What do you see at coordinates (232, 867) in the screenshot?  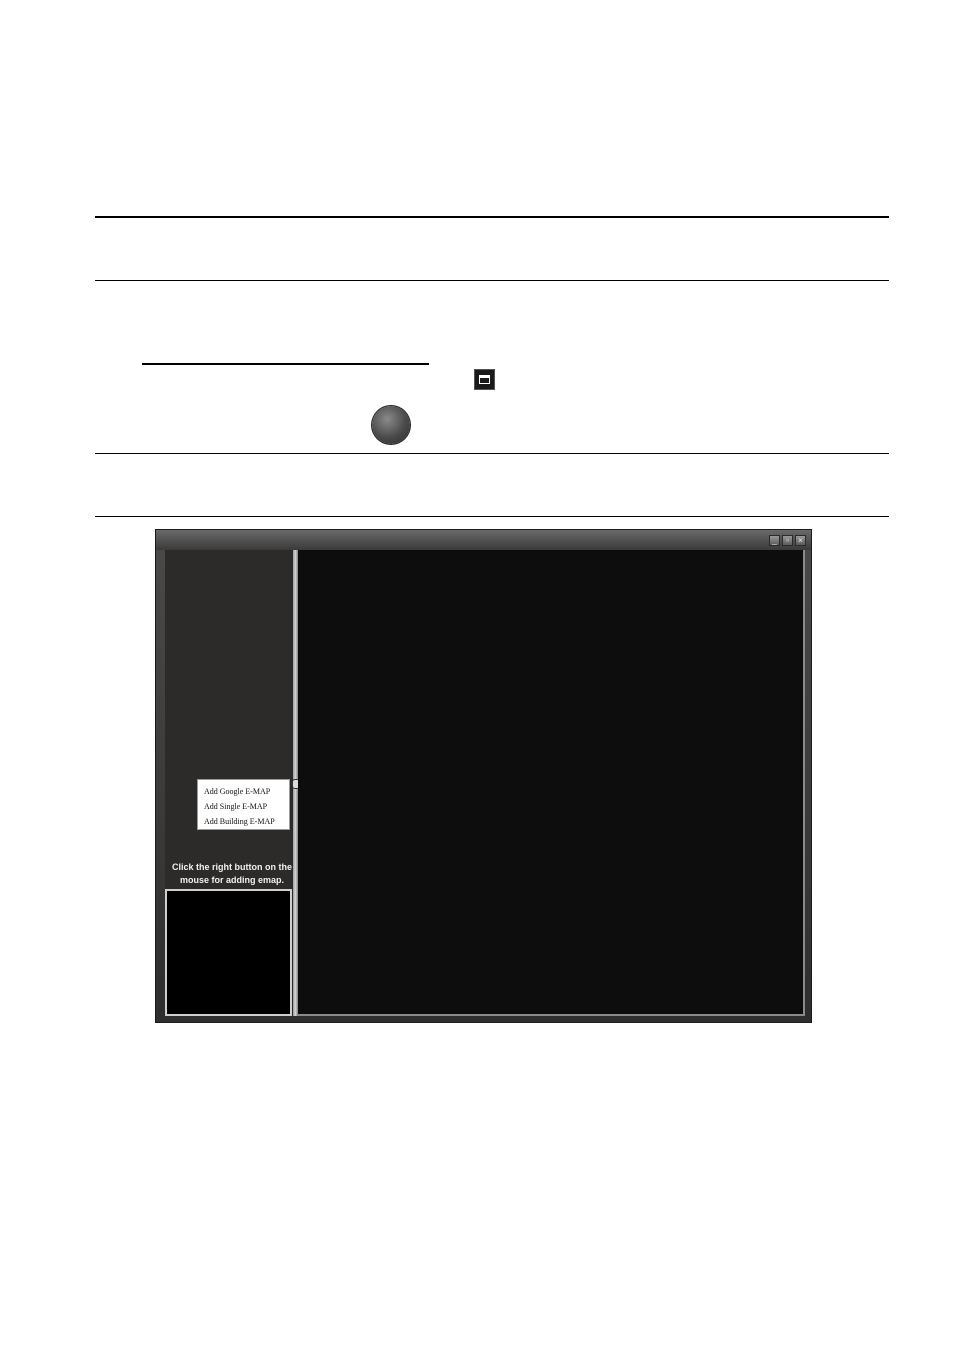 I see `hint-line-1: Click the right button on the` at bounding box center [232, 867].